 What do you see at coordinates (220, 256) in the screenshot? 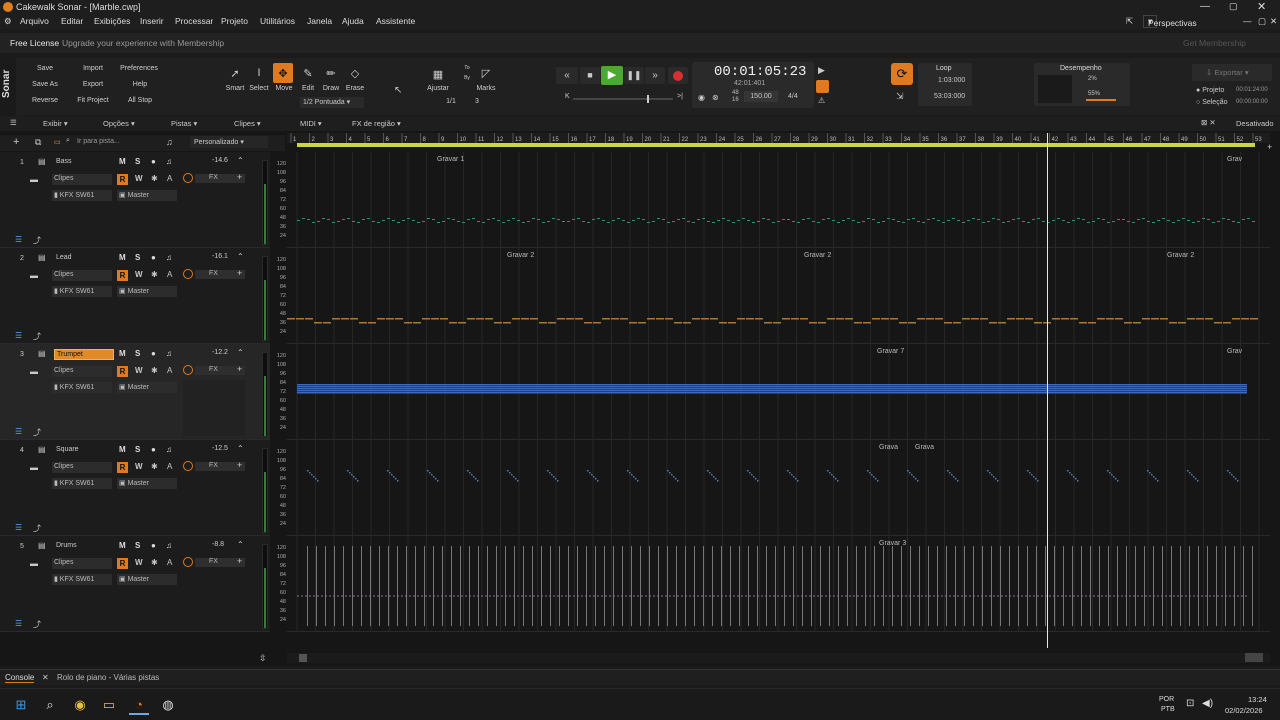
I see `track-volume: -16.1` at bounding box center [220, 256].